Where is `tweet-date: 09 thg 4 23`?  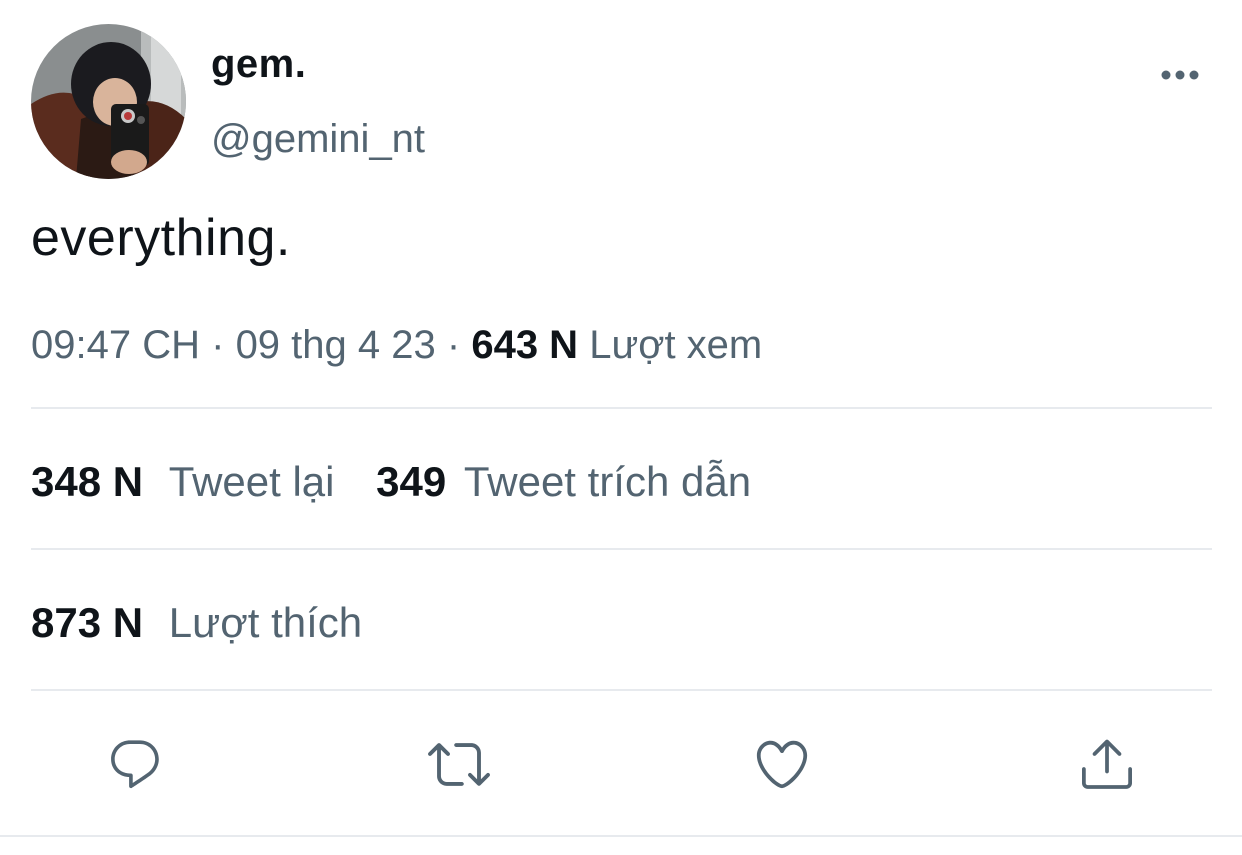
tweet-date: 09 thg 4 23 is located at coordinates (336, 345).